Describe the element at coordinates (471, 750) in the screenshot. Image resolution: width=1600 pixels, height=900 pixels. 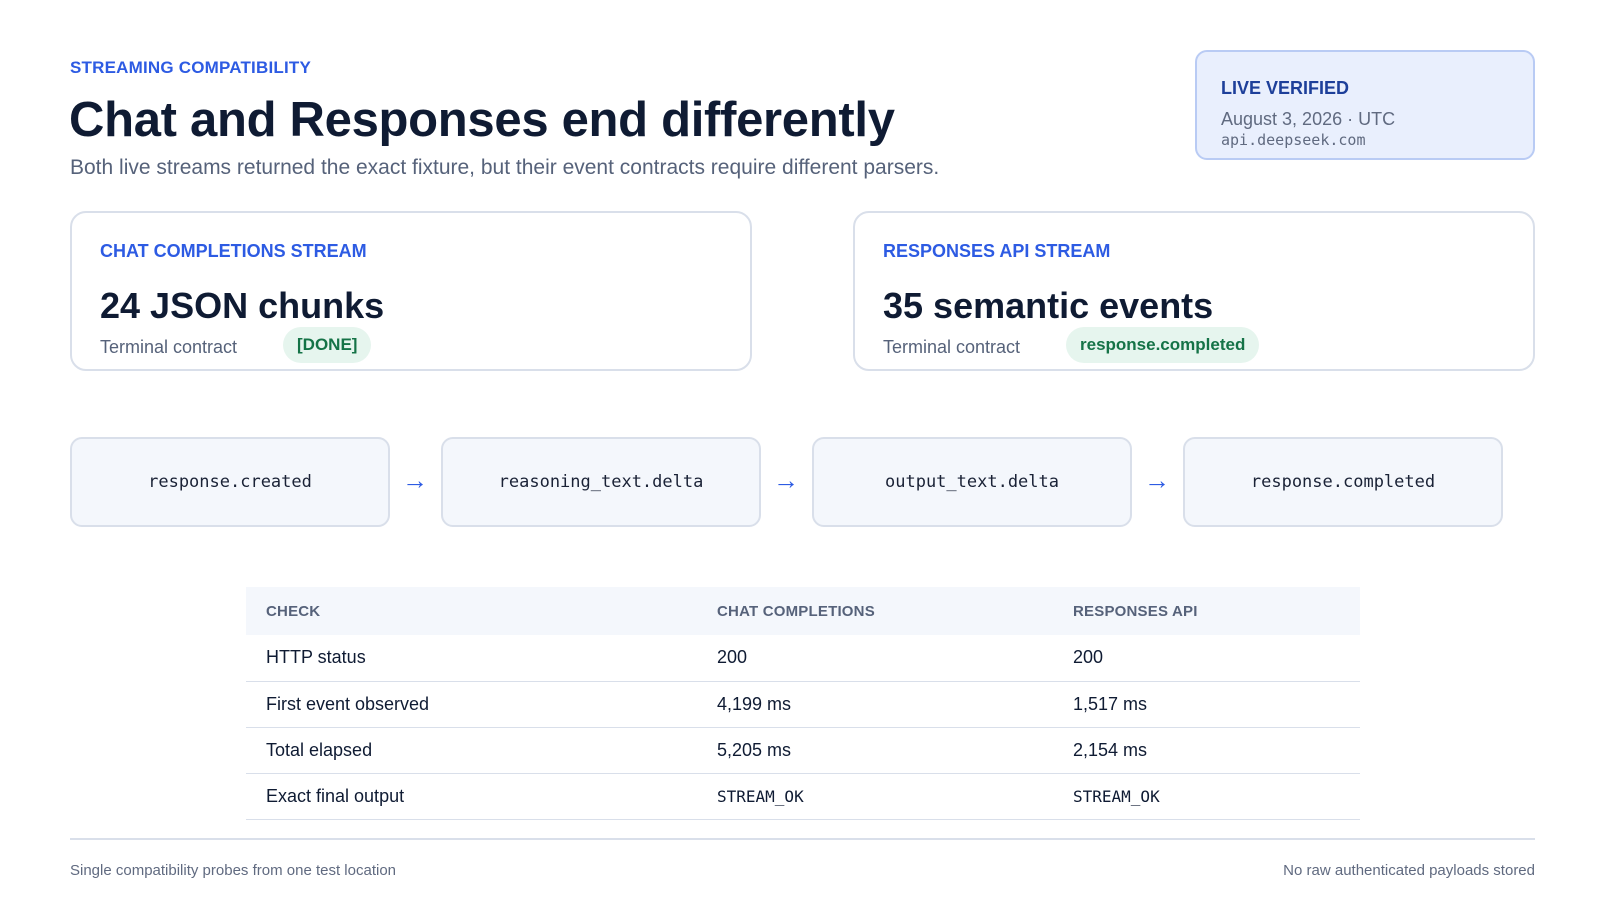
I see `check-cell: Total elapsed` at that location.